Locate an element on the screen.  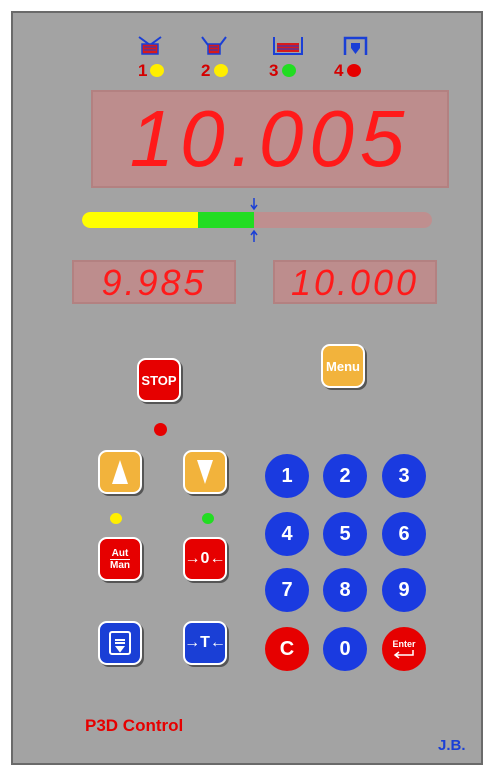
key-7: 7 is located at coordinates (287, 590).